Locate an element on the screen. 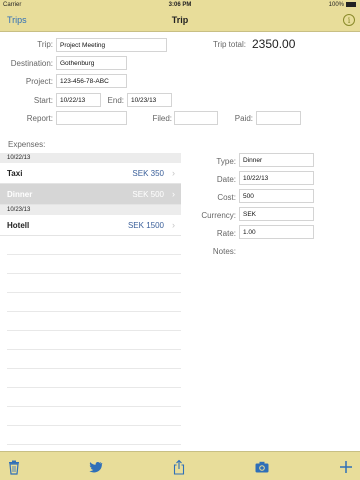 This screenshot has height=480, width=360. project-label: Project: is located at coordinates (39, 81).